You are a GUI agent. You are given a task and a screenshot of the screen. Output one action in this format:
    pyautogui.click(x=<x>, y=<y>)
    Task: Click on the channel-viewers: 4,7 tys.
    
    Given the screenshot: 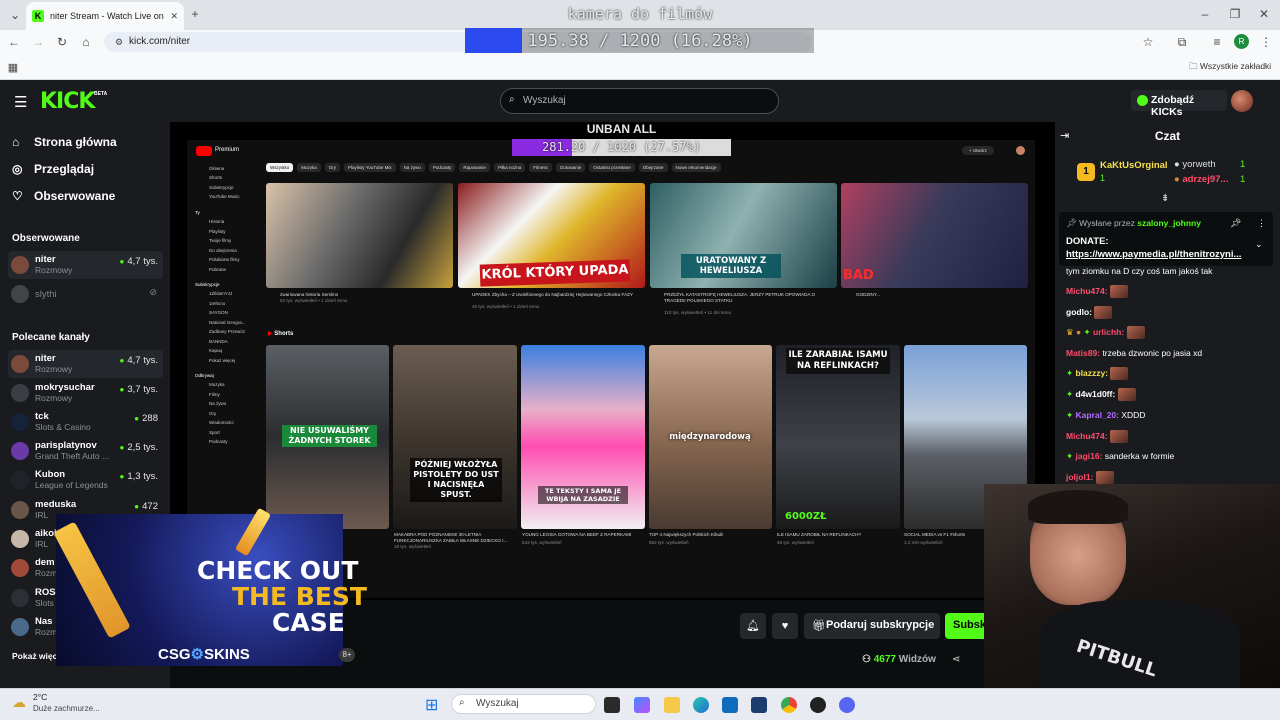 What is the action you would take?
    pyautogui.click(x=139, y=261)
    